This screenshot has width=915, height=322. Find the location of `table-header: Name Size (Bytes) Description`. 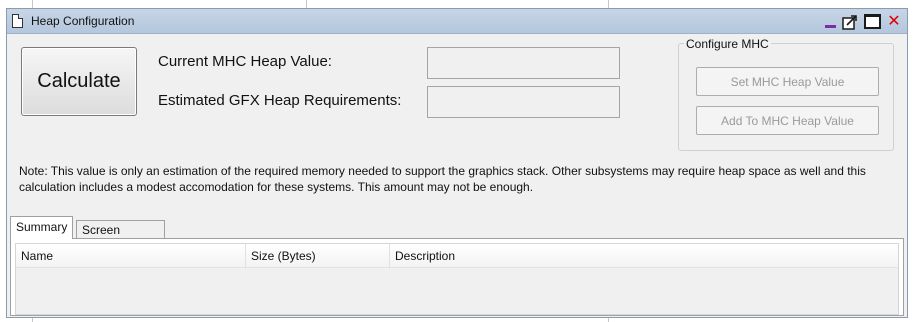

table-header: Name Size (Bytes) Description is located at coordinates (457, 256).